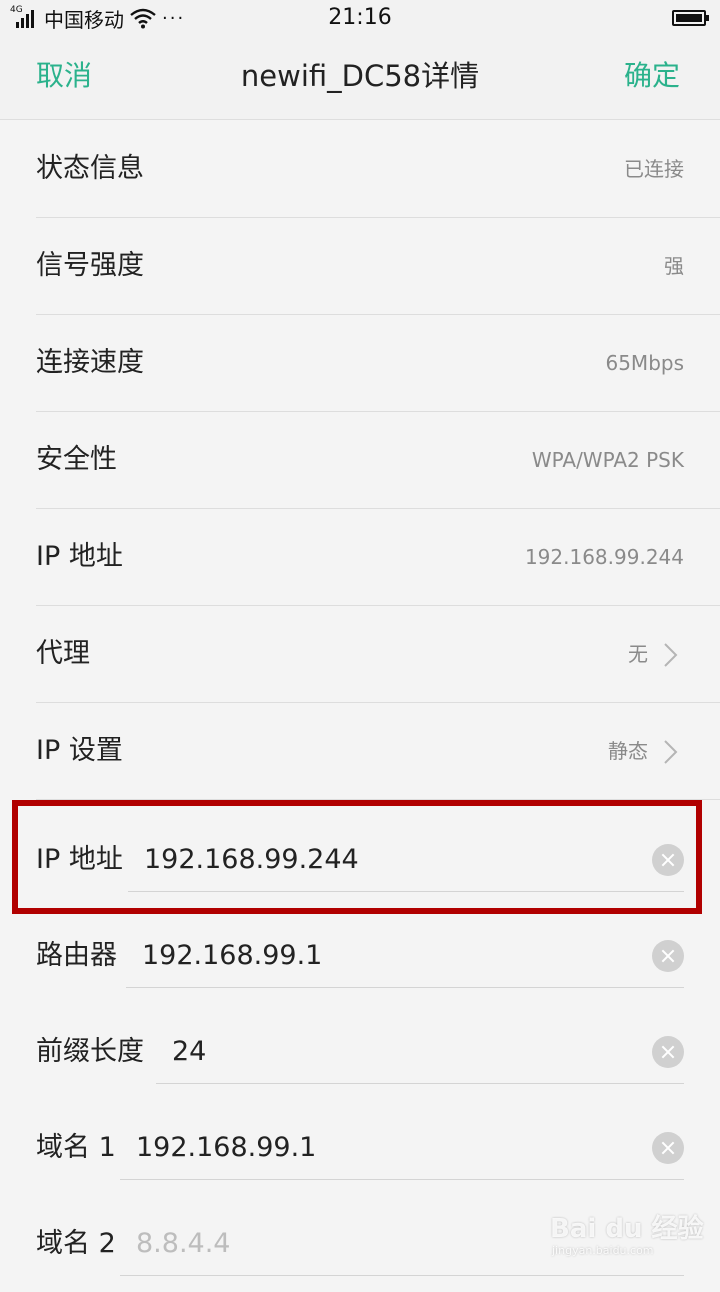 The image size is (720, 1292). Describe the element at coordinates (360, 956) in the screenshot. I see `router-input-row: 路由器 192.168.99.1` at that location.